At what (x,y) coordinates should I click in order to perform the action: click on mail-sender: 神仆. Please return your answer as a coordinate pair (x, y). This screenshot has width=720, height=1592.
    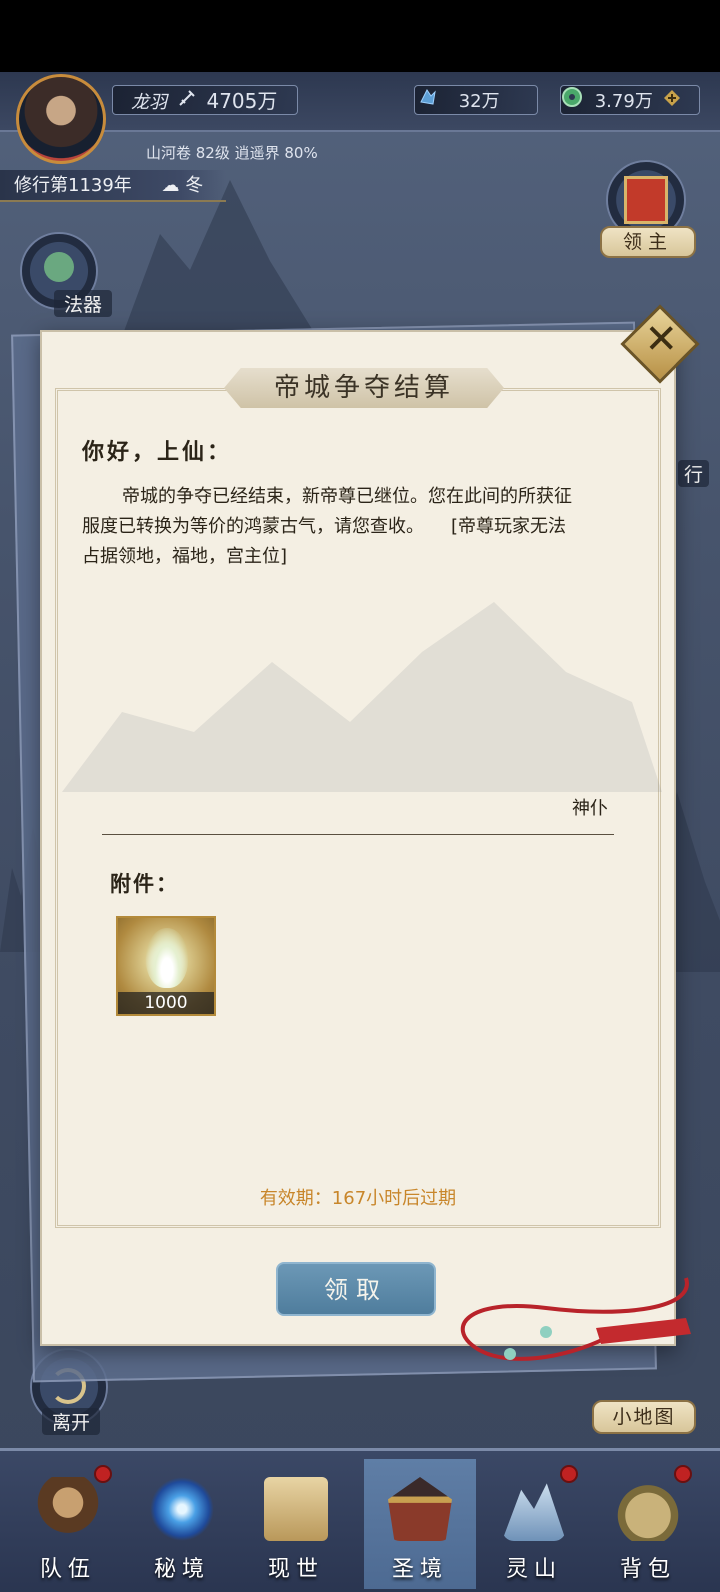
    Looking at the image, I should click on (590, 808).